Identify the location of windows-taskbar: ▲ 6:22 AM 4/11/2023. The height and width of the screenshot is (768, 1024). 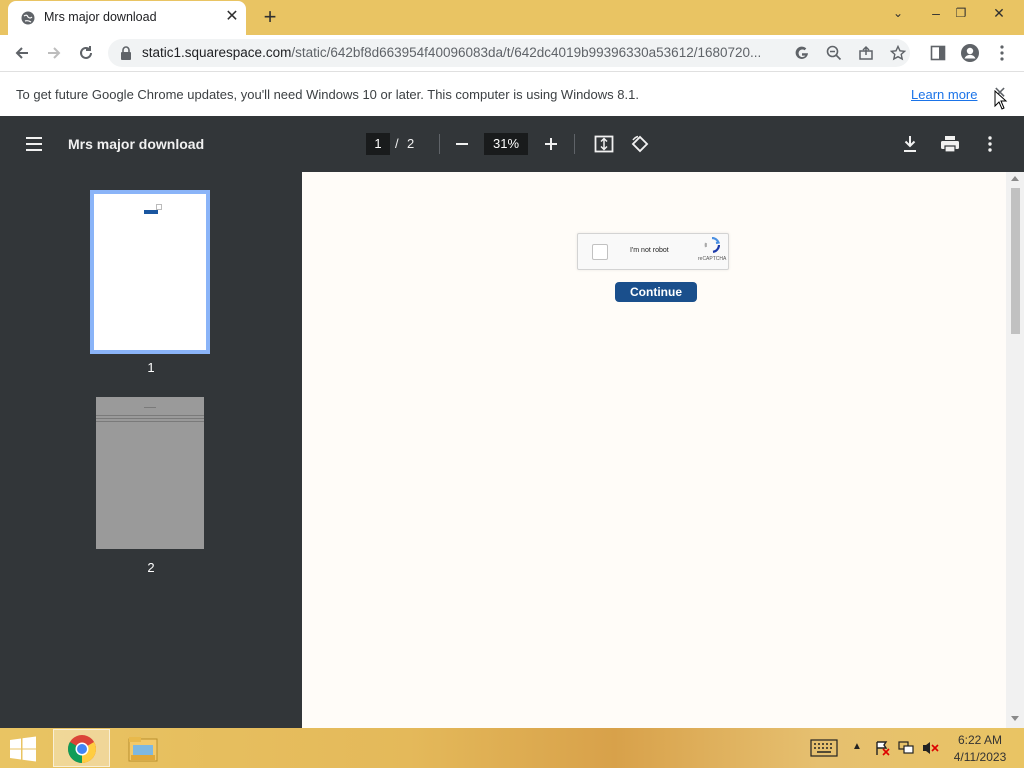
(512, 748).